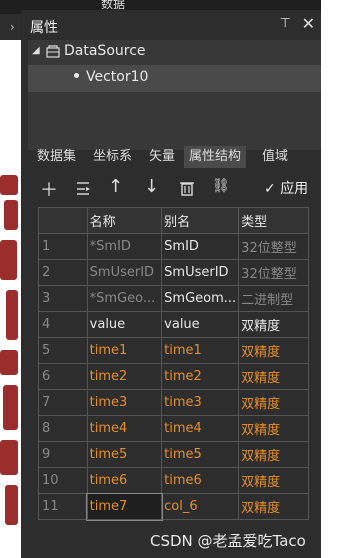 Image resolution: width=357 pixels, height=558 pixels. What do you see at coordinates (174, 52) in the screenshot?
I see `tree-item-datasource: ◢ DataSource` at bounding box center [174, 52].